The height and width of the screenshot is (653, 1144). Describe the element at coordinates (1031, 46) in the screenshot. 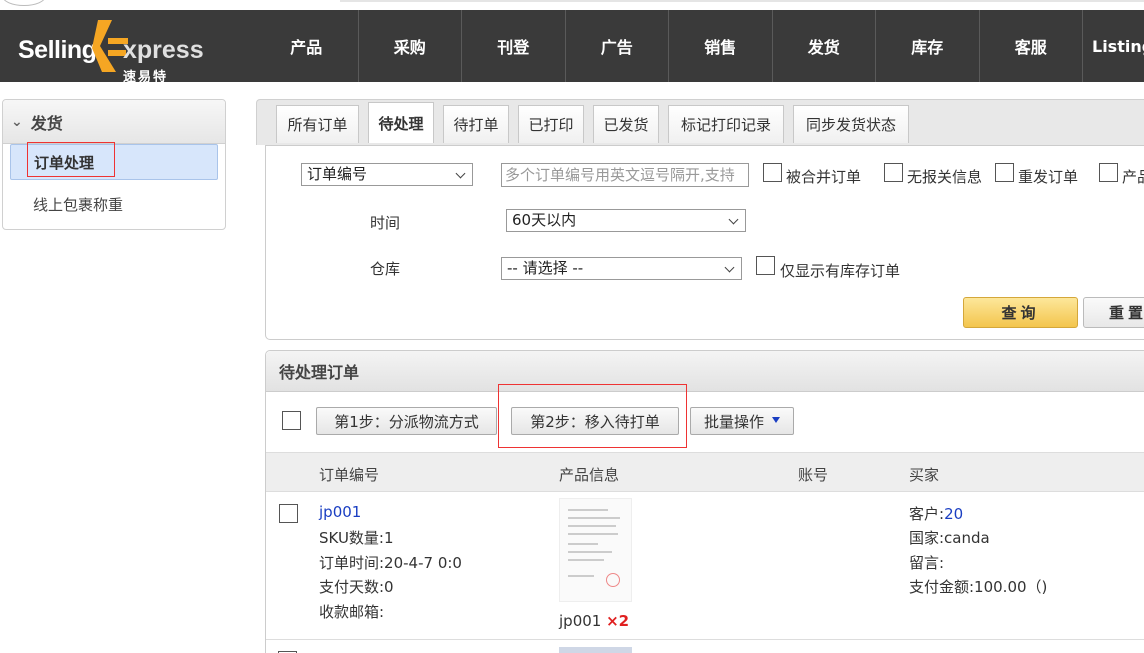

I see `nav-item-customer-service: 客服` at that location.